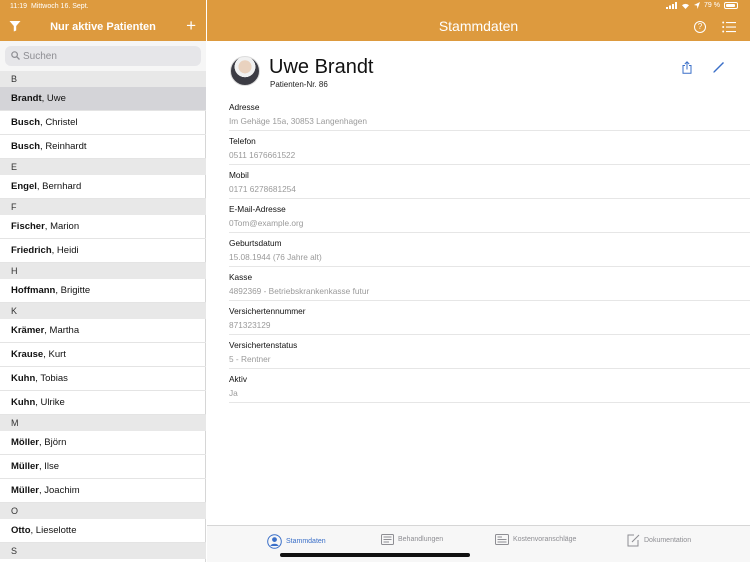  What do you see at coordinates (103, 147) in the screenshot?
I see `patient-list-item: Busch, Reinhardt` at bounding box center [103, 147].